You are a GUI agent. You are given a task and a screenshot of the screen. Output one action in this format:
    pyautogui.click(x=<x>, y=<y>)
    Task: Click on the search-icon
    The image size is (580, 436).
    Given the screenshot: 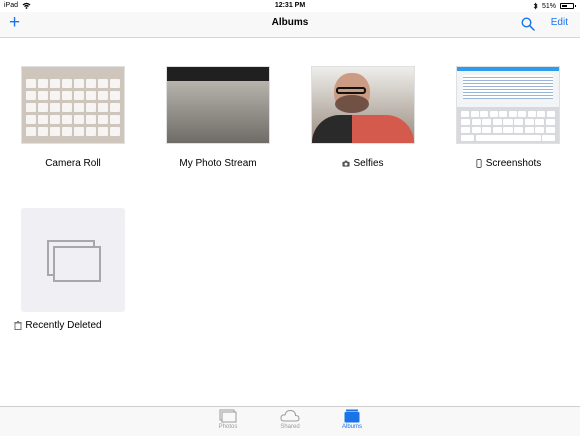 What is the action you would take?
    pyautogui.click(x=528, y=24)
    